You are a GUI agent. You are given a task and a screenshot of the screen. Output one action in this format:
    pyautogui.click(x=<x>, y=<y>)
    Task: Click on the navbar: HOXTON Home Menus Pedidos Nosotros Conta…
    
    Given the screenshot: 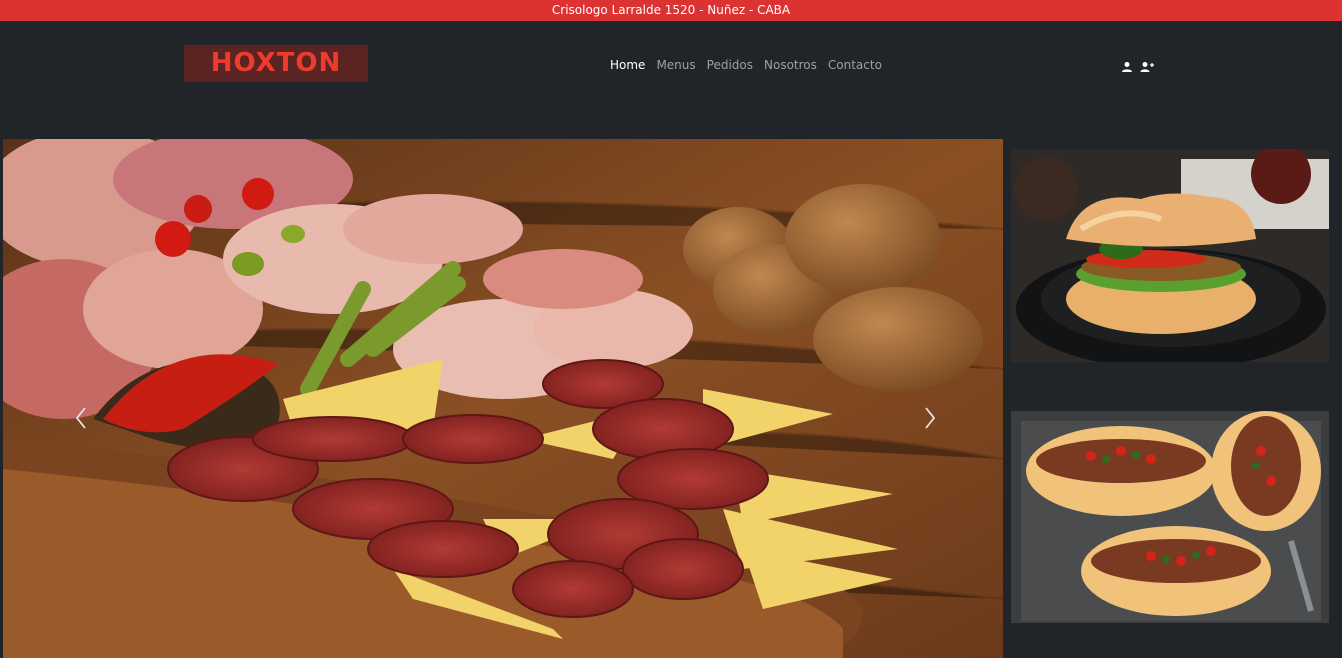 What is the action you would take?
    pyautogui.click(x=671, y=65)
    